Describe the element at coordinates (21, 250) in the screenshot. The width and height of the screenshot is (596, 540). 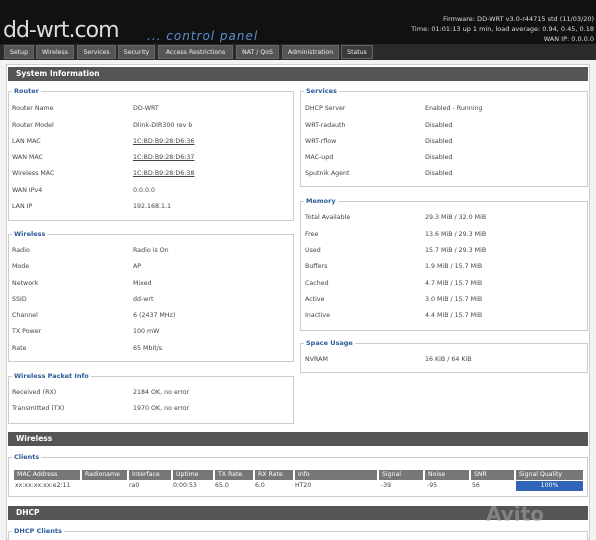
I see `radio-label: Radio` at that location.